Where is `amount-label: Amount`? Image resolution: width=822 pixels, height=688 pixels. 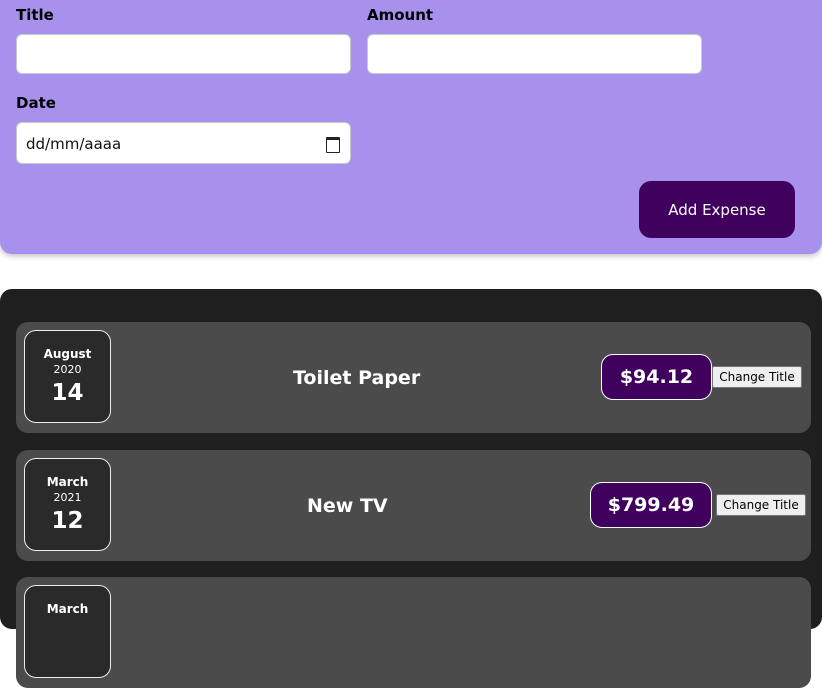
amount-label: Amount is located at coordinates (400, 15).